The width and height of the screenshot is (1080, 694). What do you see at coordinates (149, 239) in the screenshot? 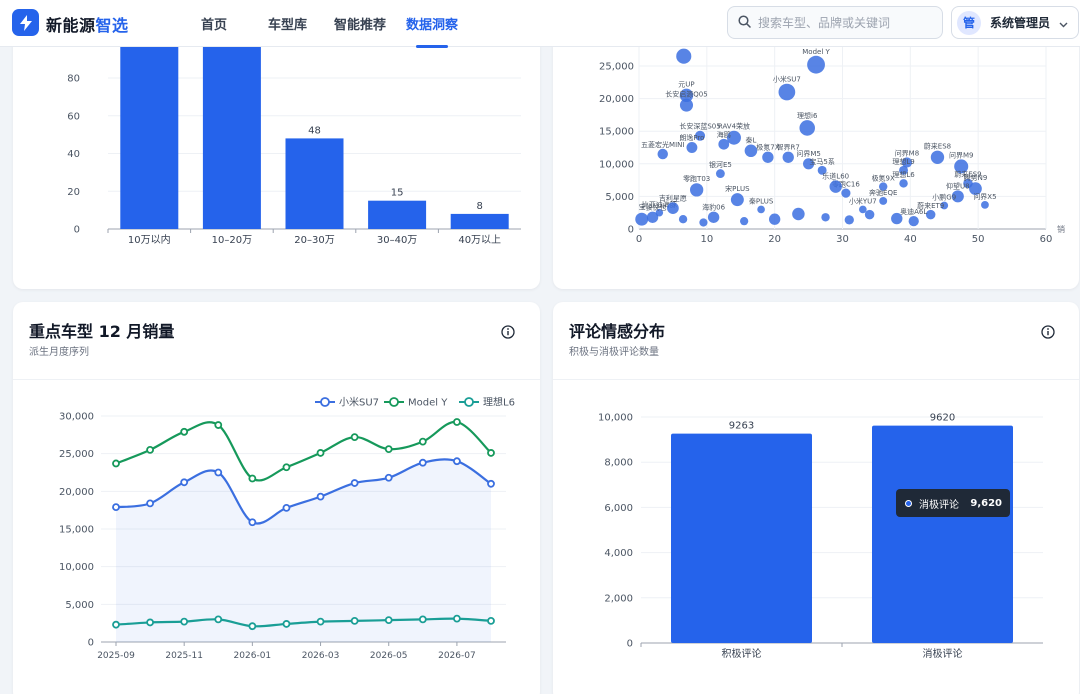
I see `x-tick-label: 10万以内` at bounding box center [149, 239].